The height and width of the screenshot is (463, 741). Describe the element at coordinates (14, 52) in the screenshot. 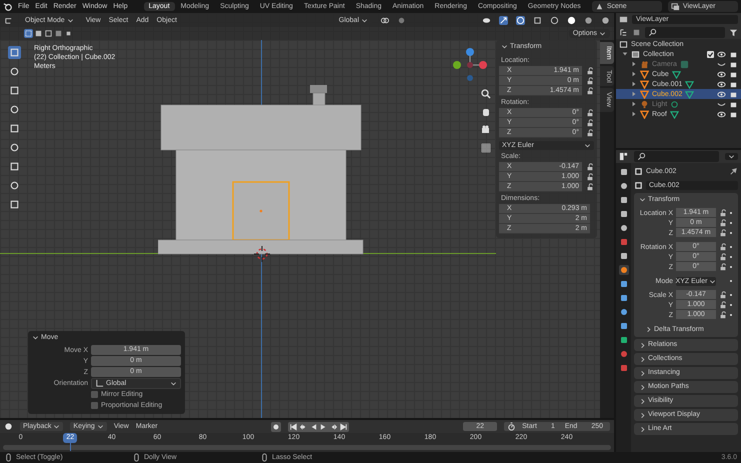

I see `select-box-icon` at that location.